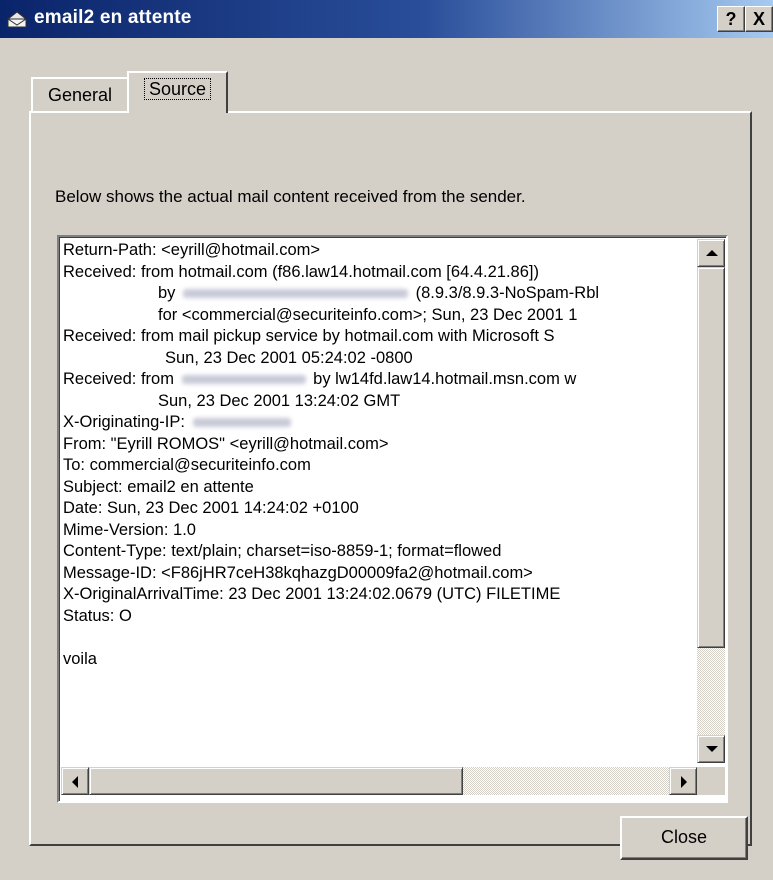 The image size is (773, 880). Describe the element at coordinates (296, 294) in the screenshot. I see `redacted-hostname` at that location.